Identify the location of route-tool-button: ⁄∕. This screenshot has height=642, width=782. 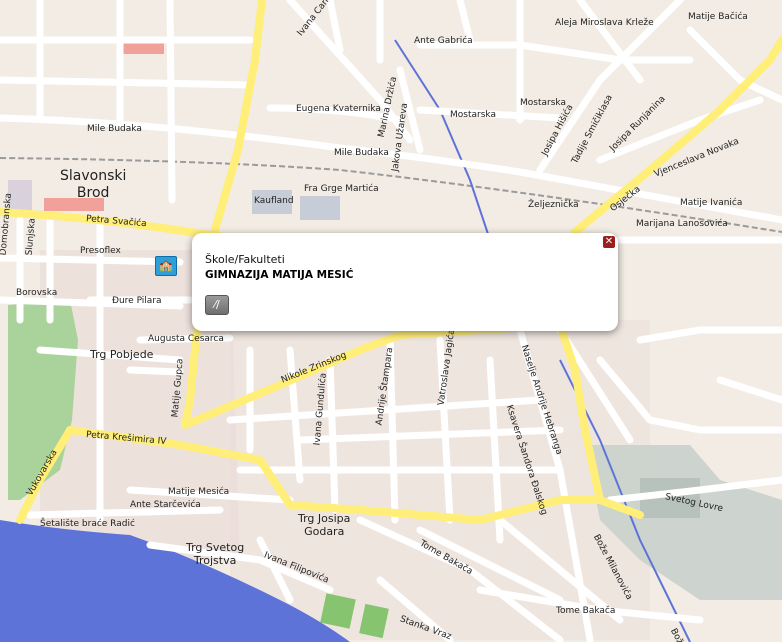
(217, 305).